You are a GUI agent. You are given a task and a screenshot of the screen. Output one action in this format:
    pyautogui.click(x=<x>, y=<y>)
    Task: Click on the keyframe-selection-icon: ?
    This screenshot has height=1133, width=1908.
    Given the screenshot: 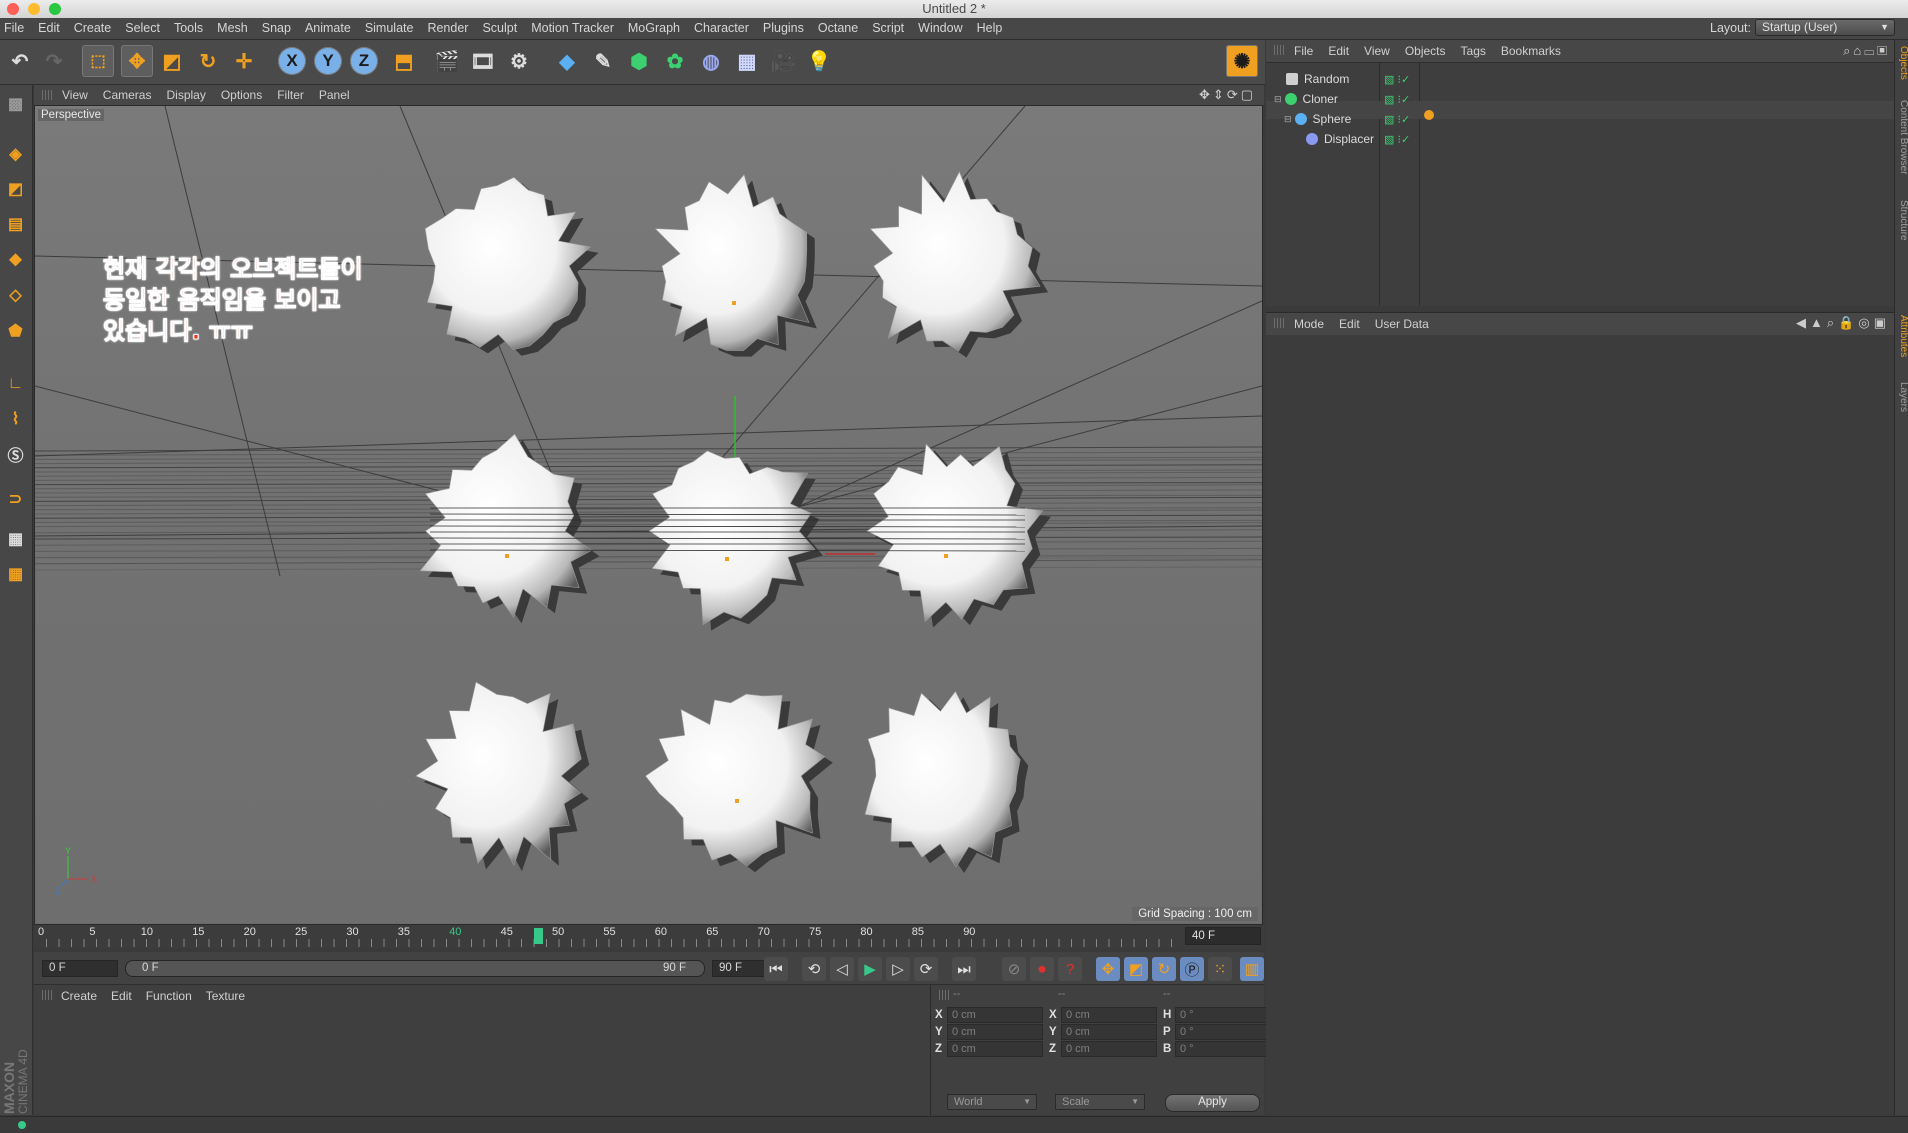 What is the action you would take?
    pyautogui.click(x=1070, y=969)
    